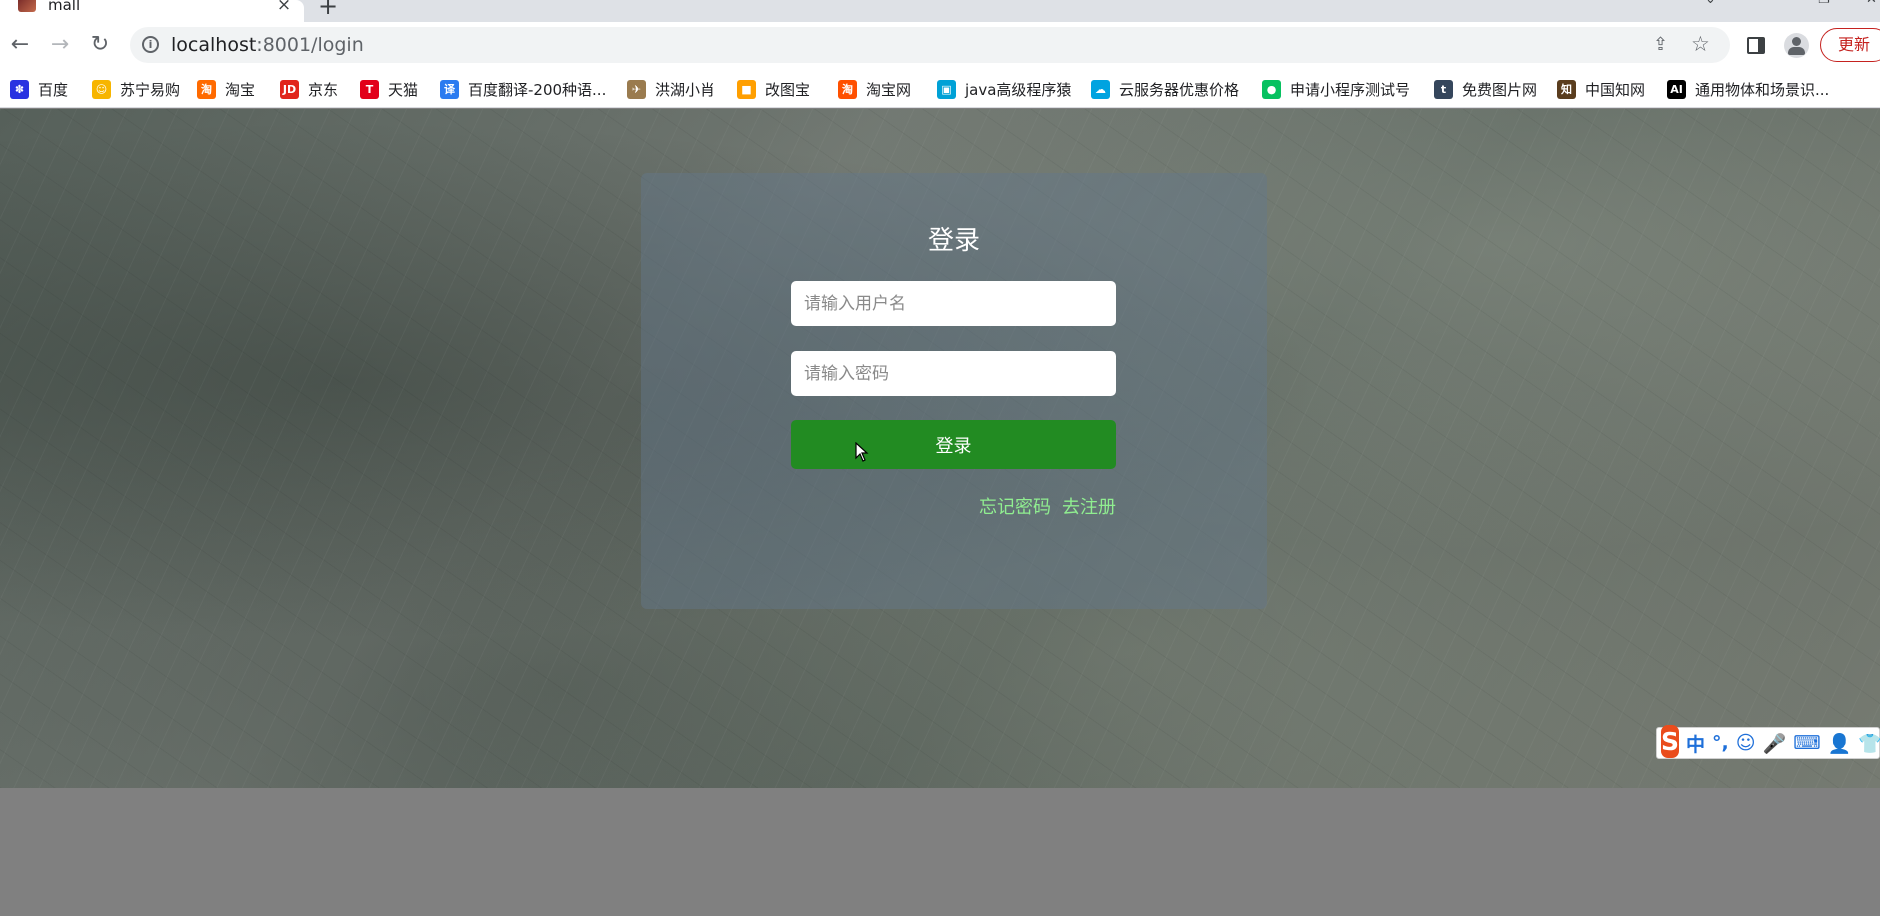 The width and height of the screenshot is (1880, 916). Describe the element at coordinates (953, 241) in the screenshot. I see `login-title: 登录` at that location.